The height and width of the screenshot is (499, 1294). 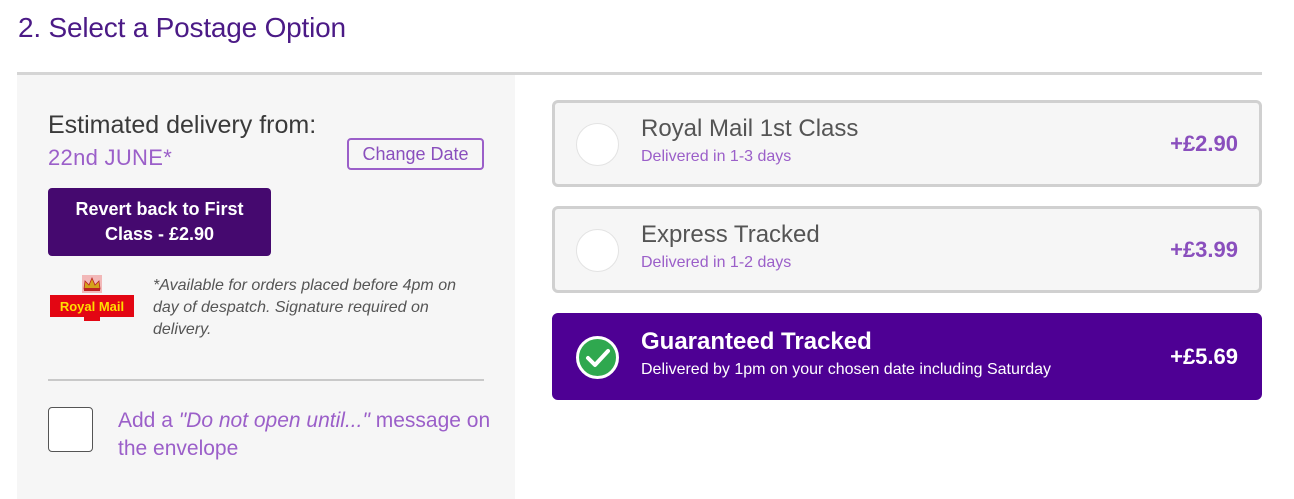 What do you see at coordinates (716, 156) in the screenshot?
I see `option-subtitle: Delivered in 1-3 days` at bounding box center [716, 156].